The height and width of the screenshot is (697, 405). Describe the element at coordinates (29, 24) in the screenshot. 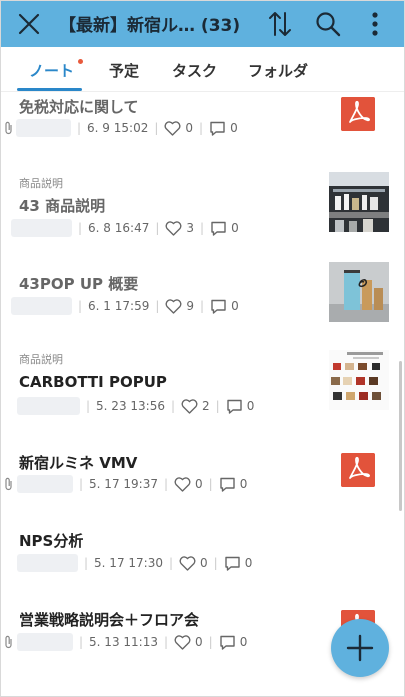

I see `close-icon` at that location.